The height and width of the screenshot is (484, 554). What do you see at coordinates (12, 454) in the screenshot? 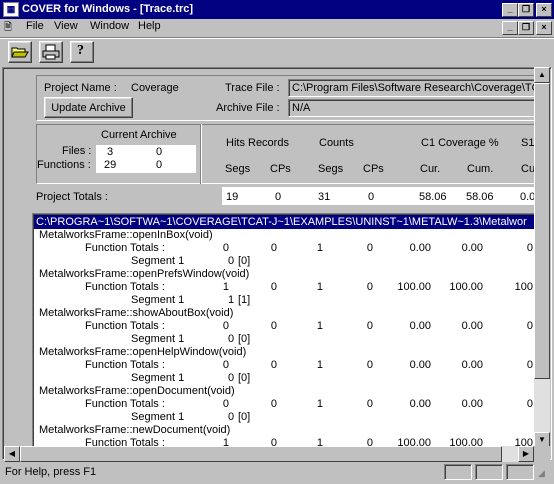
I see `scroll-left-button: ◀` at bounding box center [12, 454].